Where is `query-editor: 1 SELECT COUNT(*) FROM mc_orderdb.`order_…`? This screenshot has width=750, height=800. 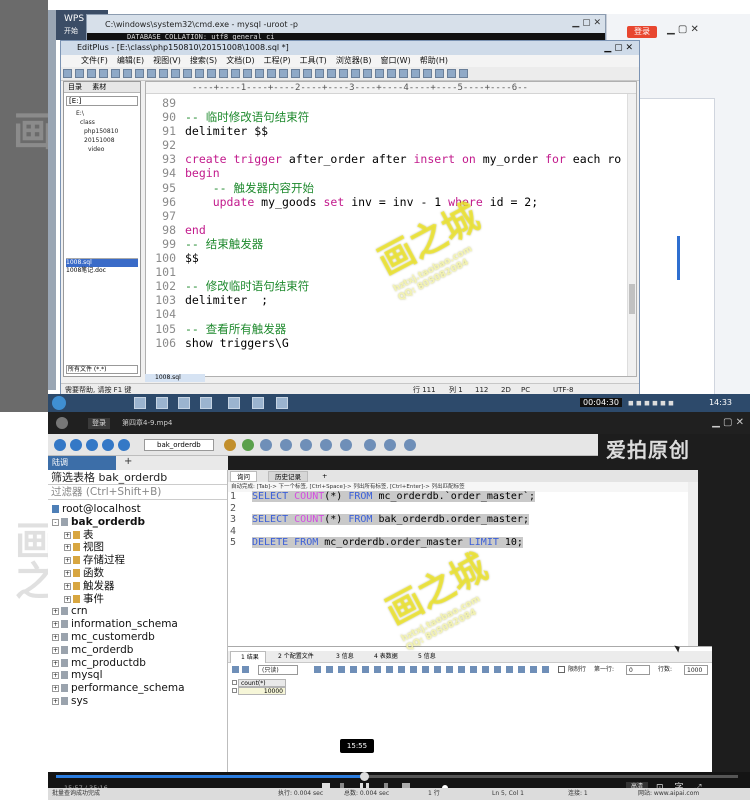 query-editor: 1 SELECT COUNT(*) FROM mc_orderdb.`order_… is located at coordinates (463, 520).